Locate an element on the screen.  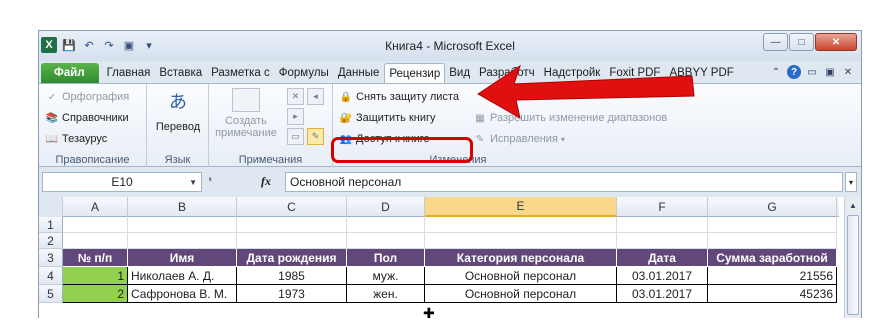
highlight-box is located at coordinates (402, 150).